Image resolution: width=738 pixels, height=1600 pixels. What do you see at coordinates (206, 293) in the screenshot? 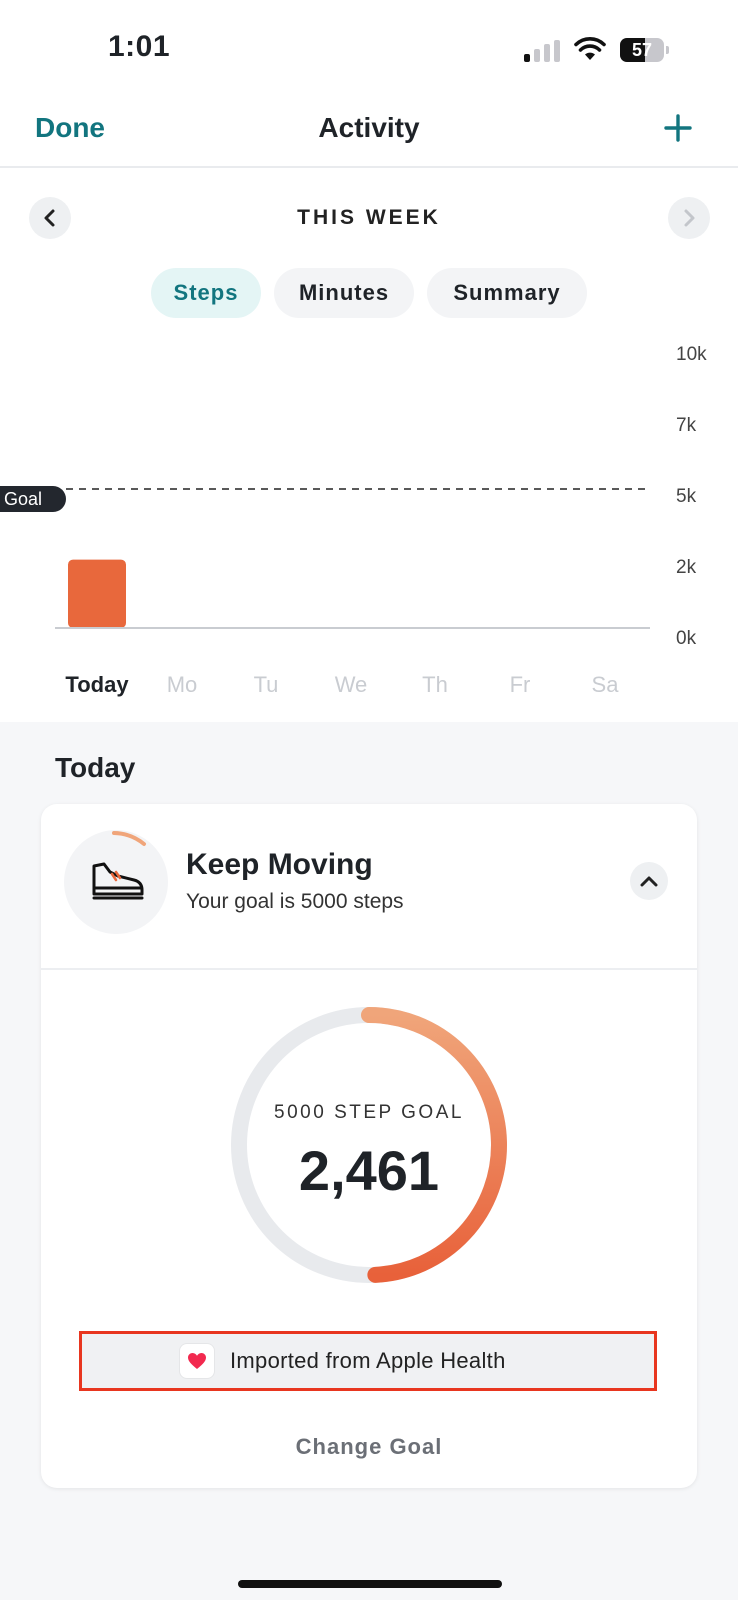
I see `tab-steps: Steps` at bounding box center [206, 293].